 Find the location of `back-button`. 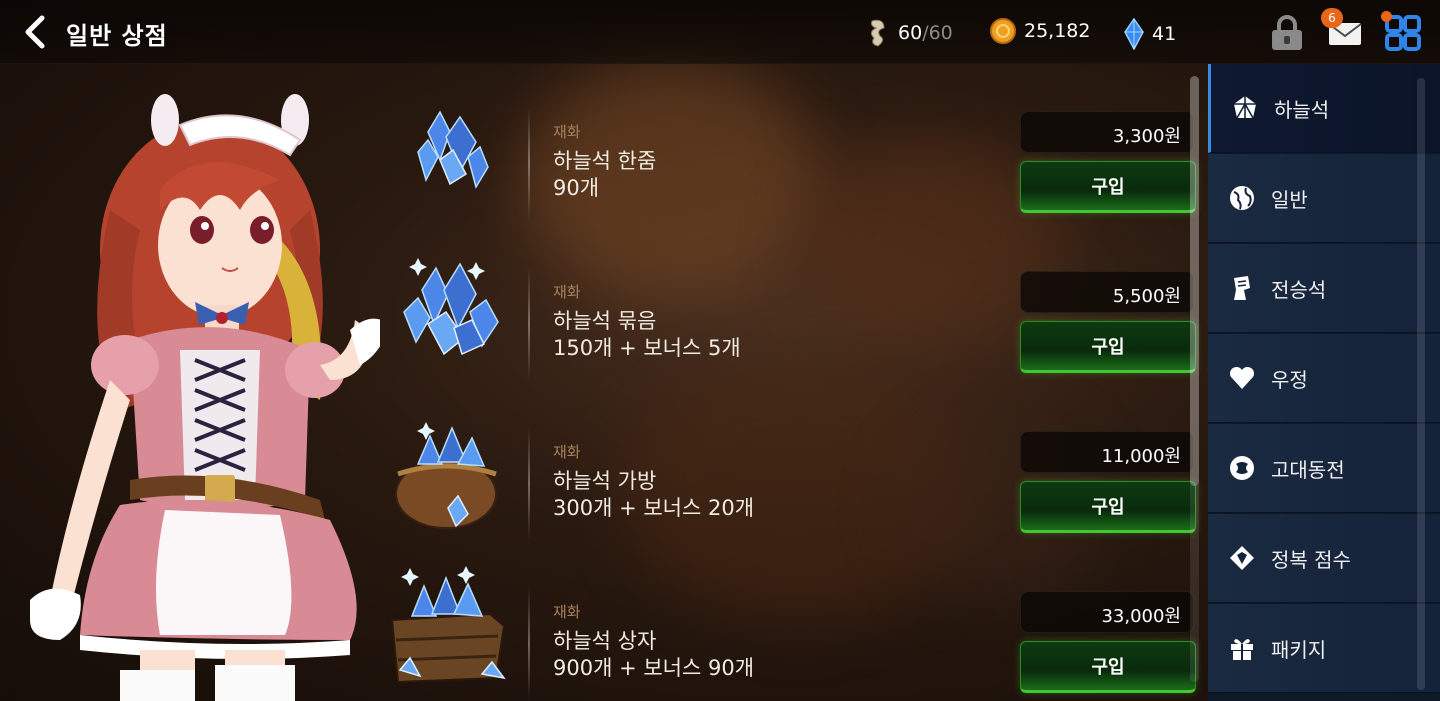

back-button is located at coordinates (36, 32).